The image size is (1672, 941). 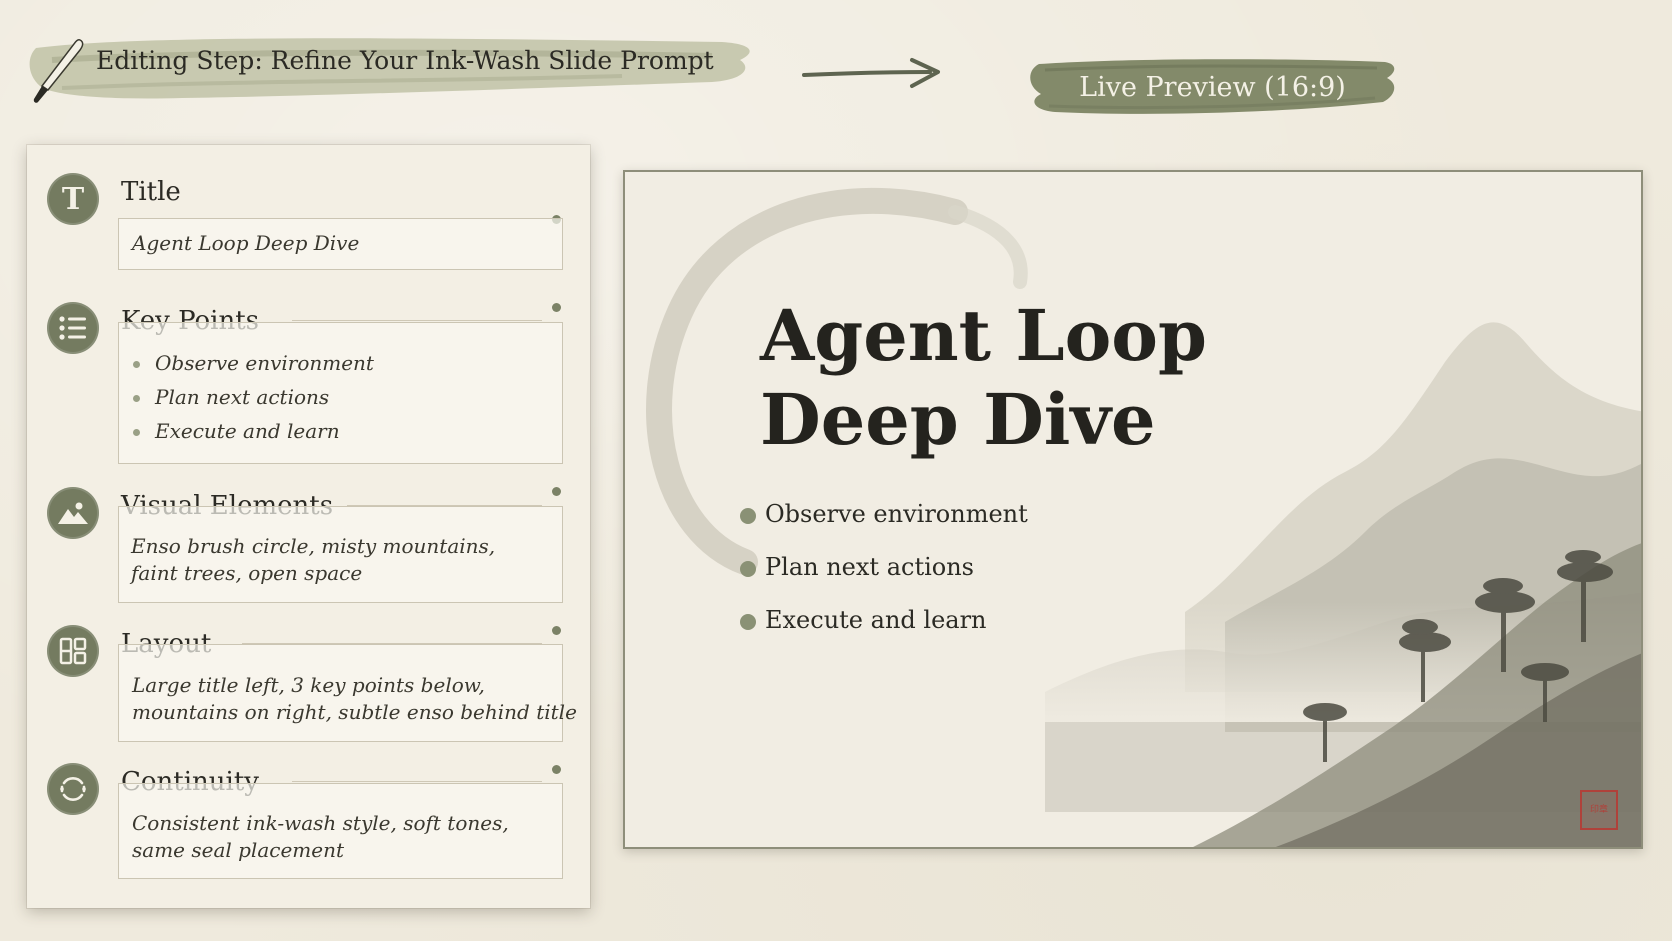 I want to click on list-item: Plan next actions, so click(x=231, y=397).